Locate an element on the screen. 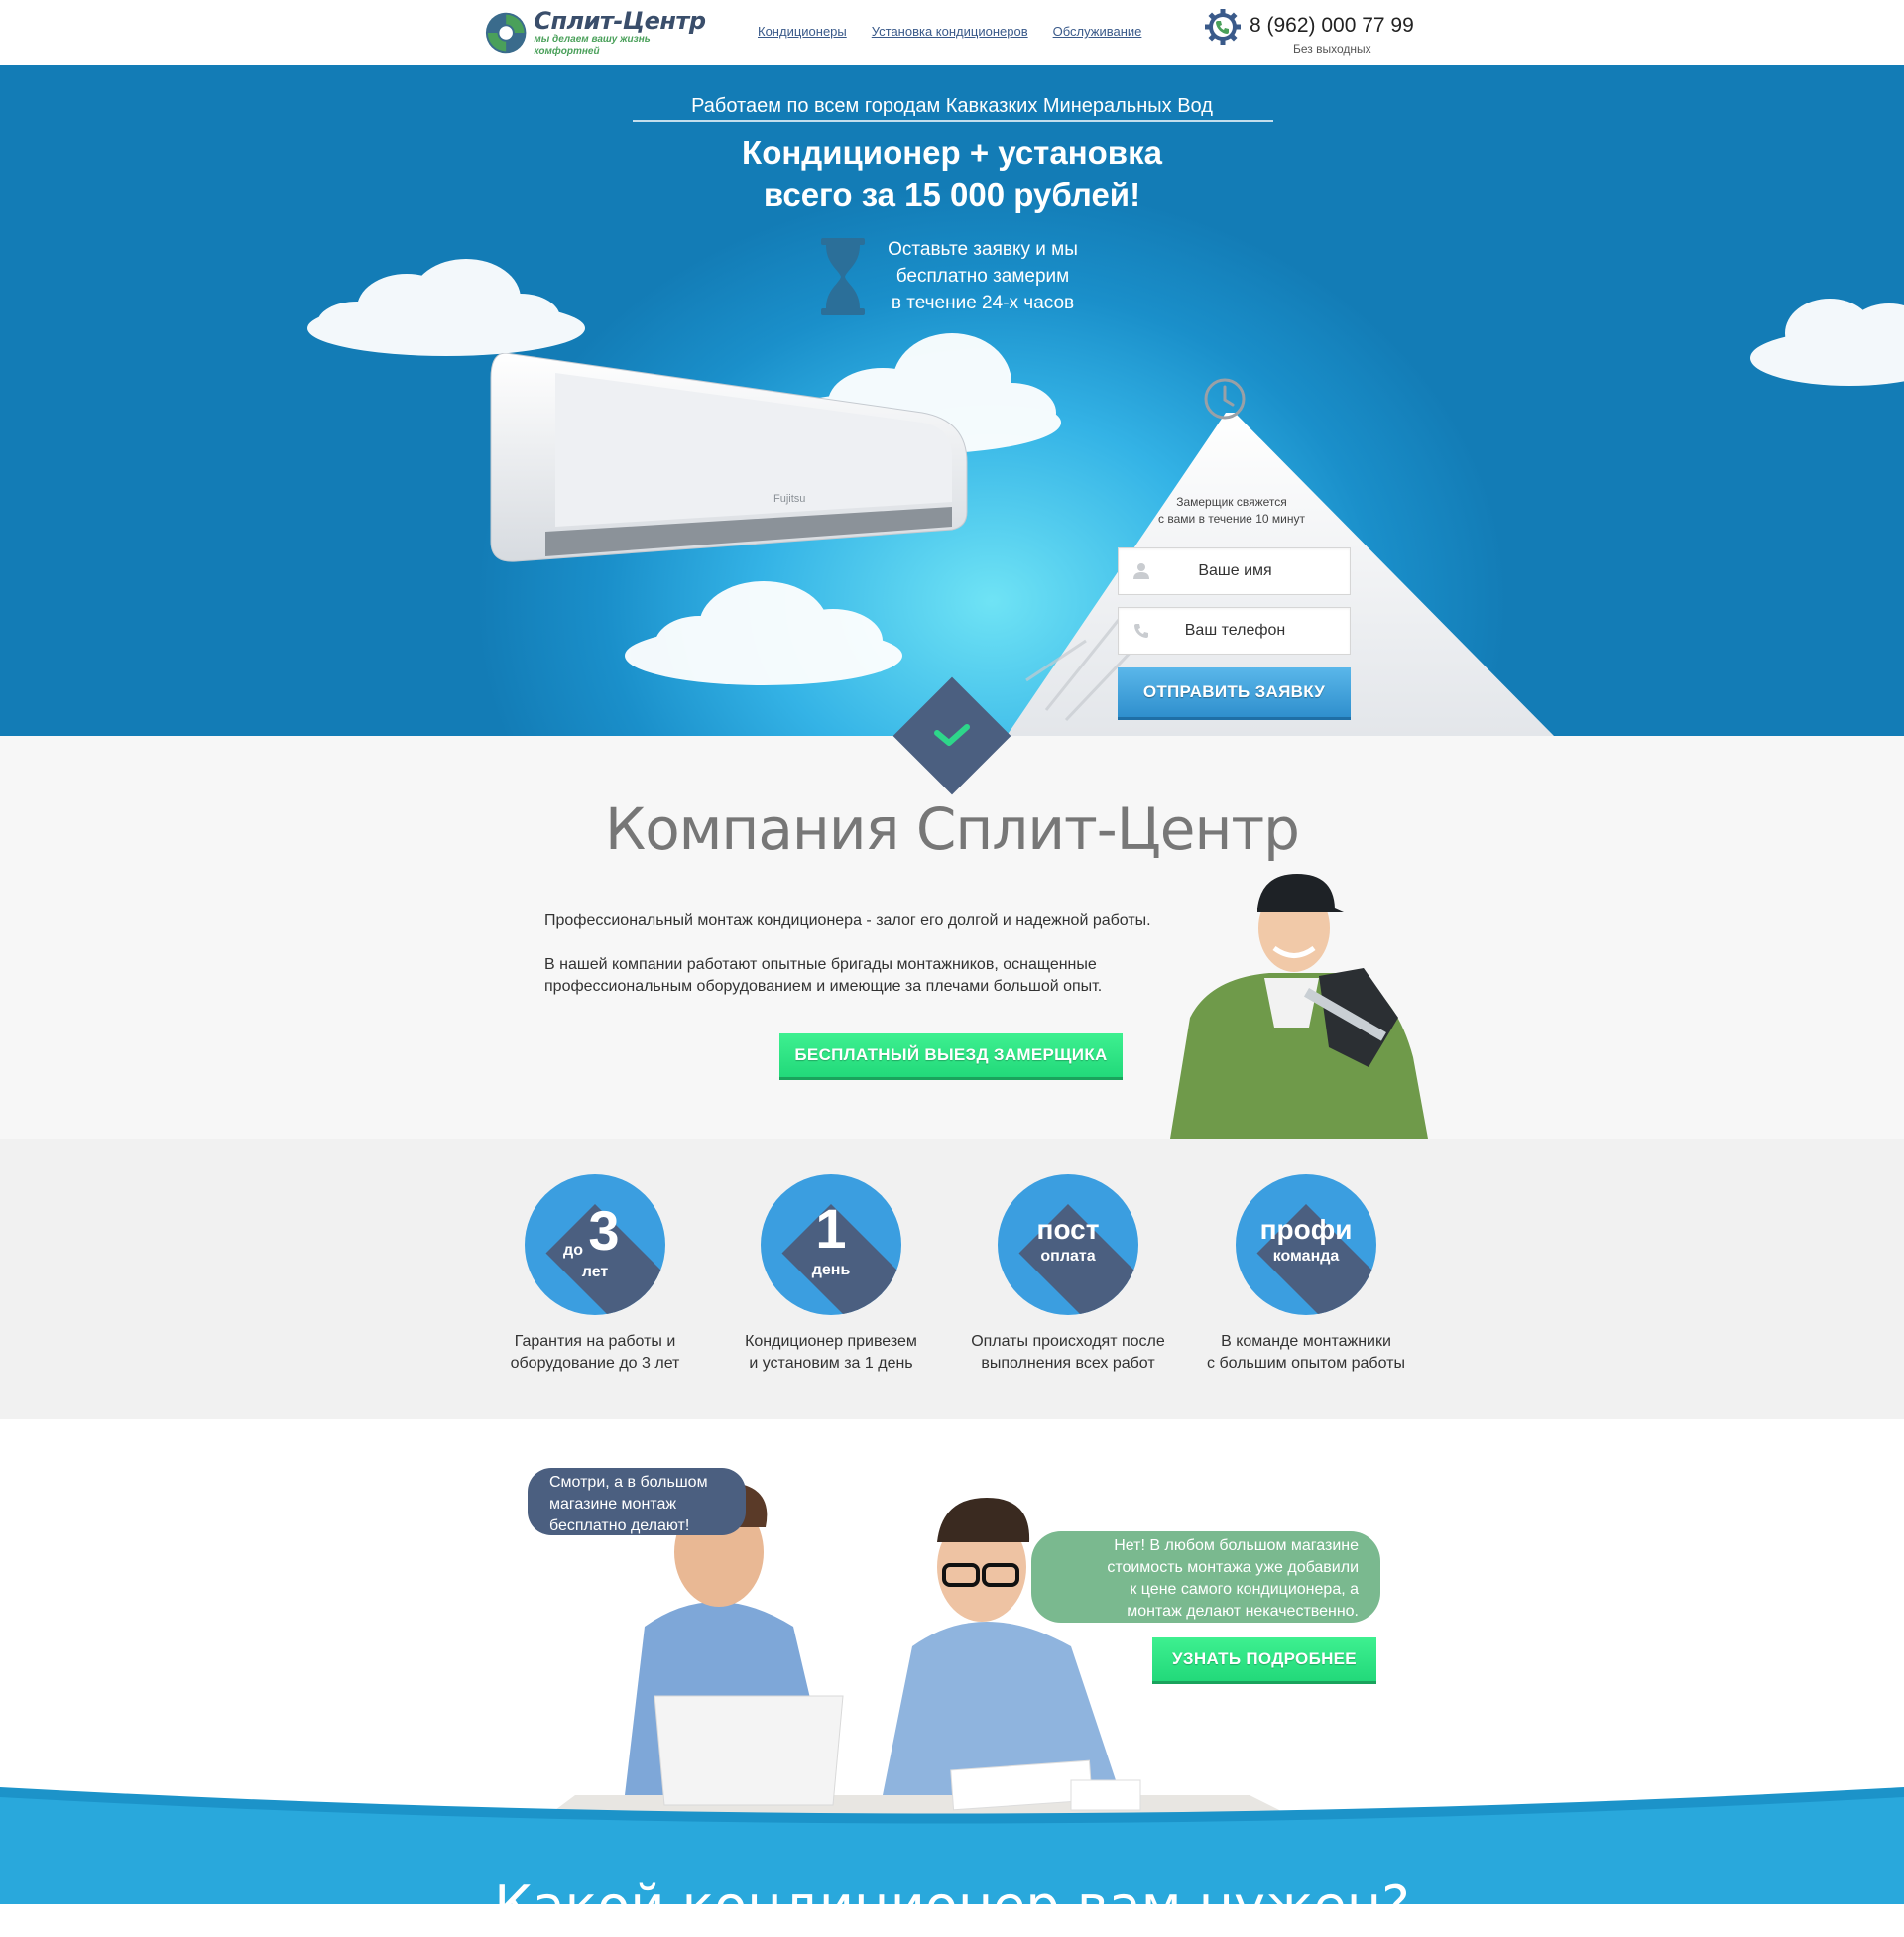 This screenshot has height=1937, width=1904. cloud-right-icon is located at coordinates (1827, 342).